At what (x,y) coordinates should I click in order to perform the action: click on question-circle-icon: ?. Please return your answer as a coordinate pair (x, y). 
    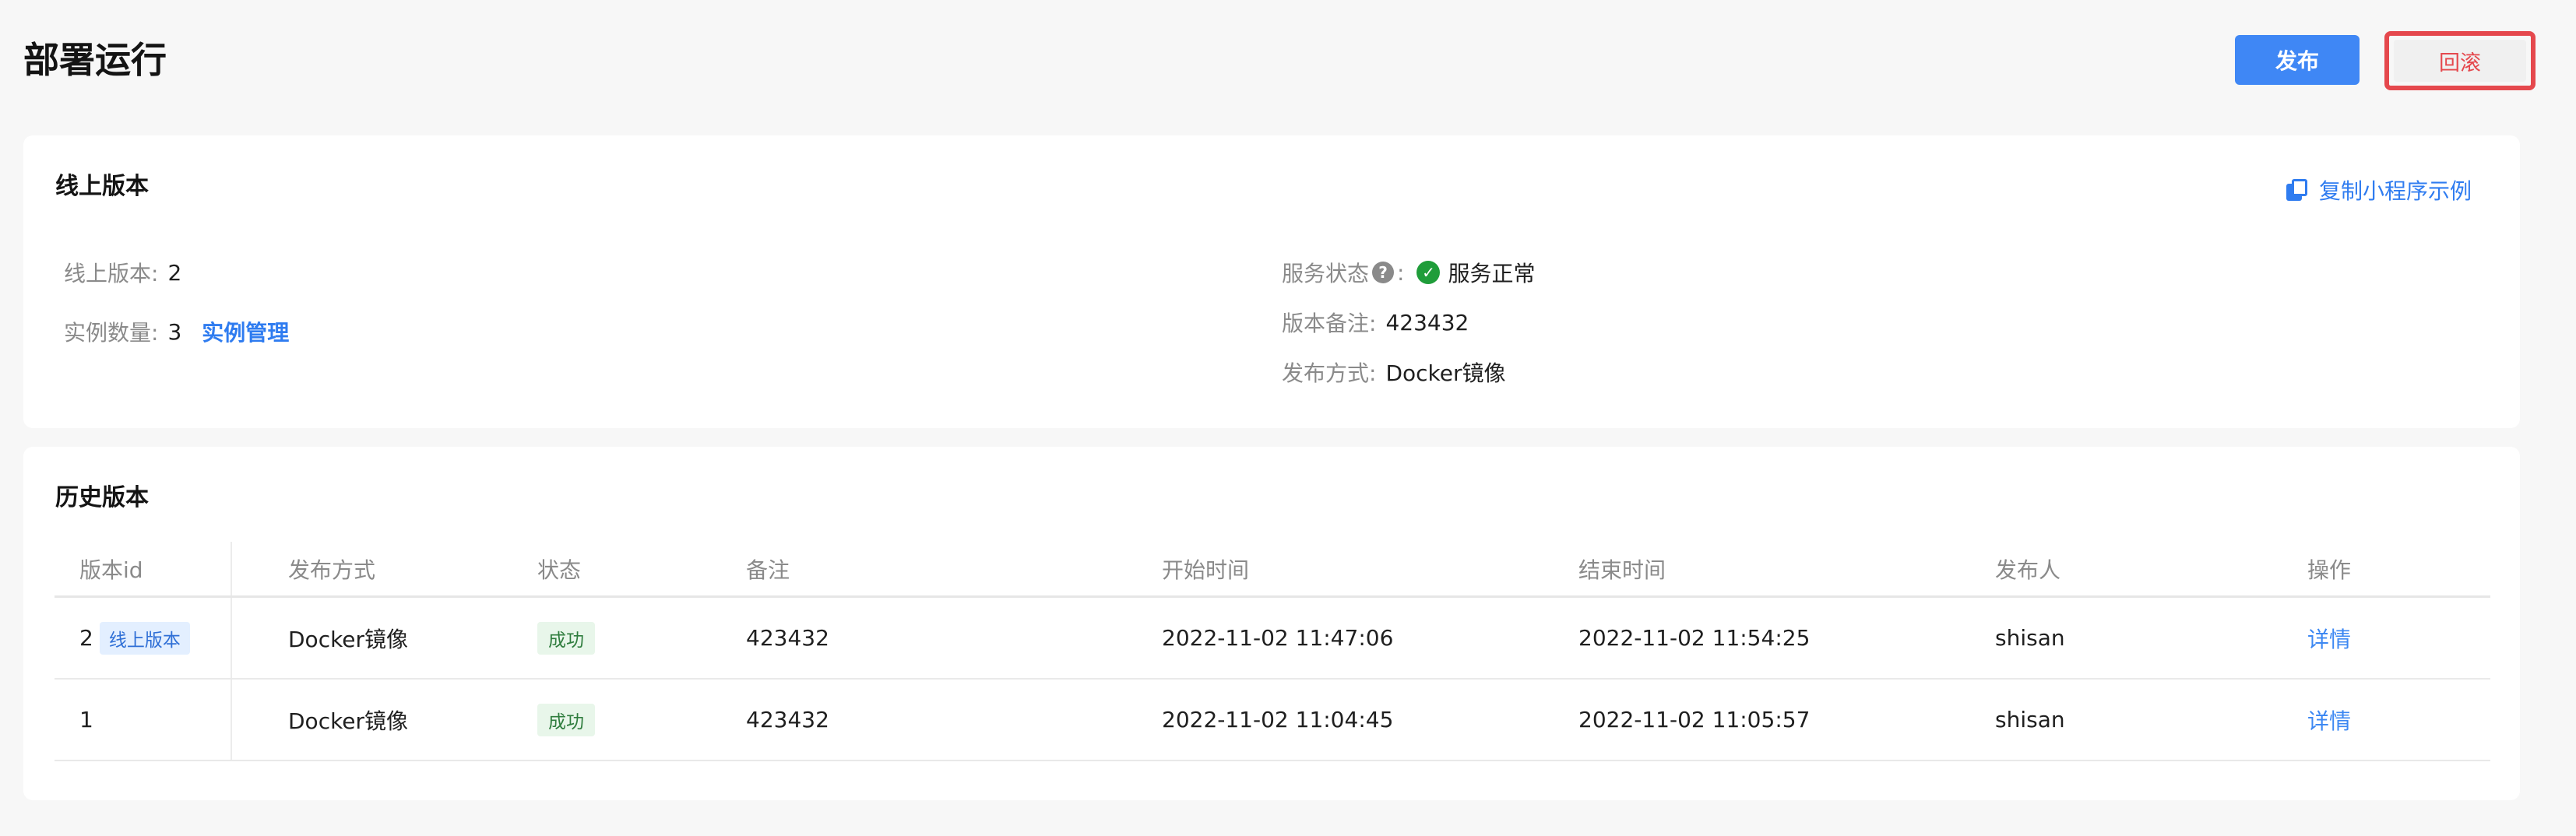
    Looking at the image, I should click on (1383, 272).